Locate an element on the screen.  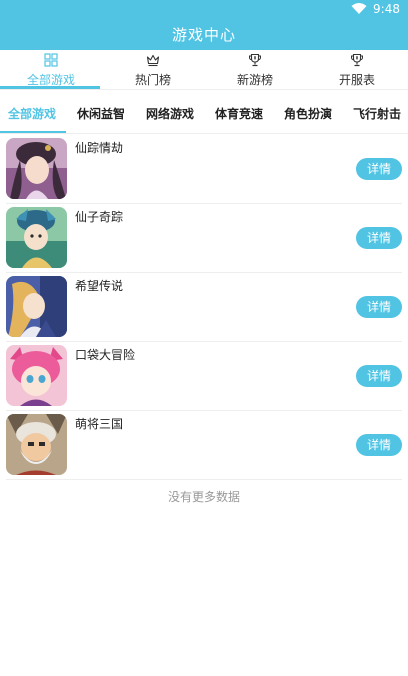
page-title: 游戏中心 is located at coordinates (203, 34).